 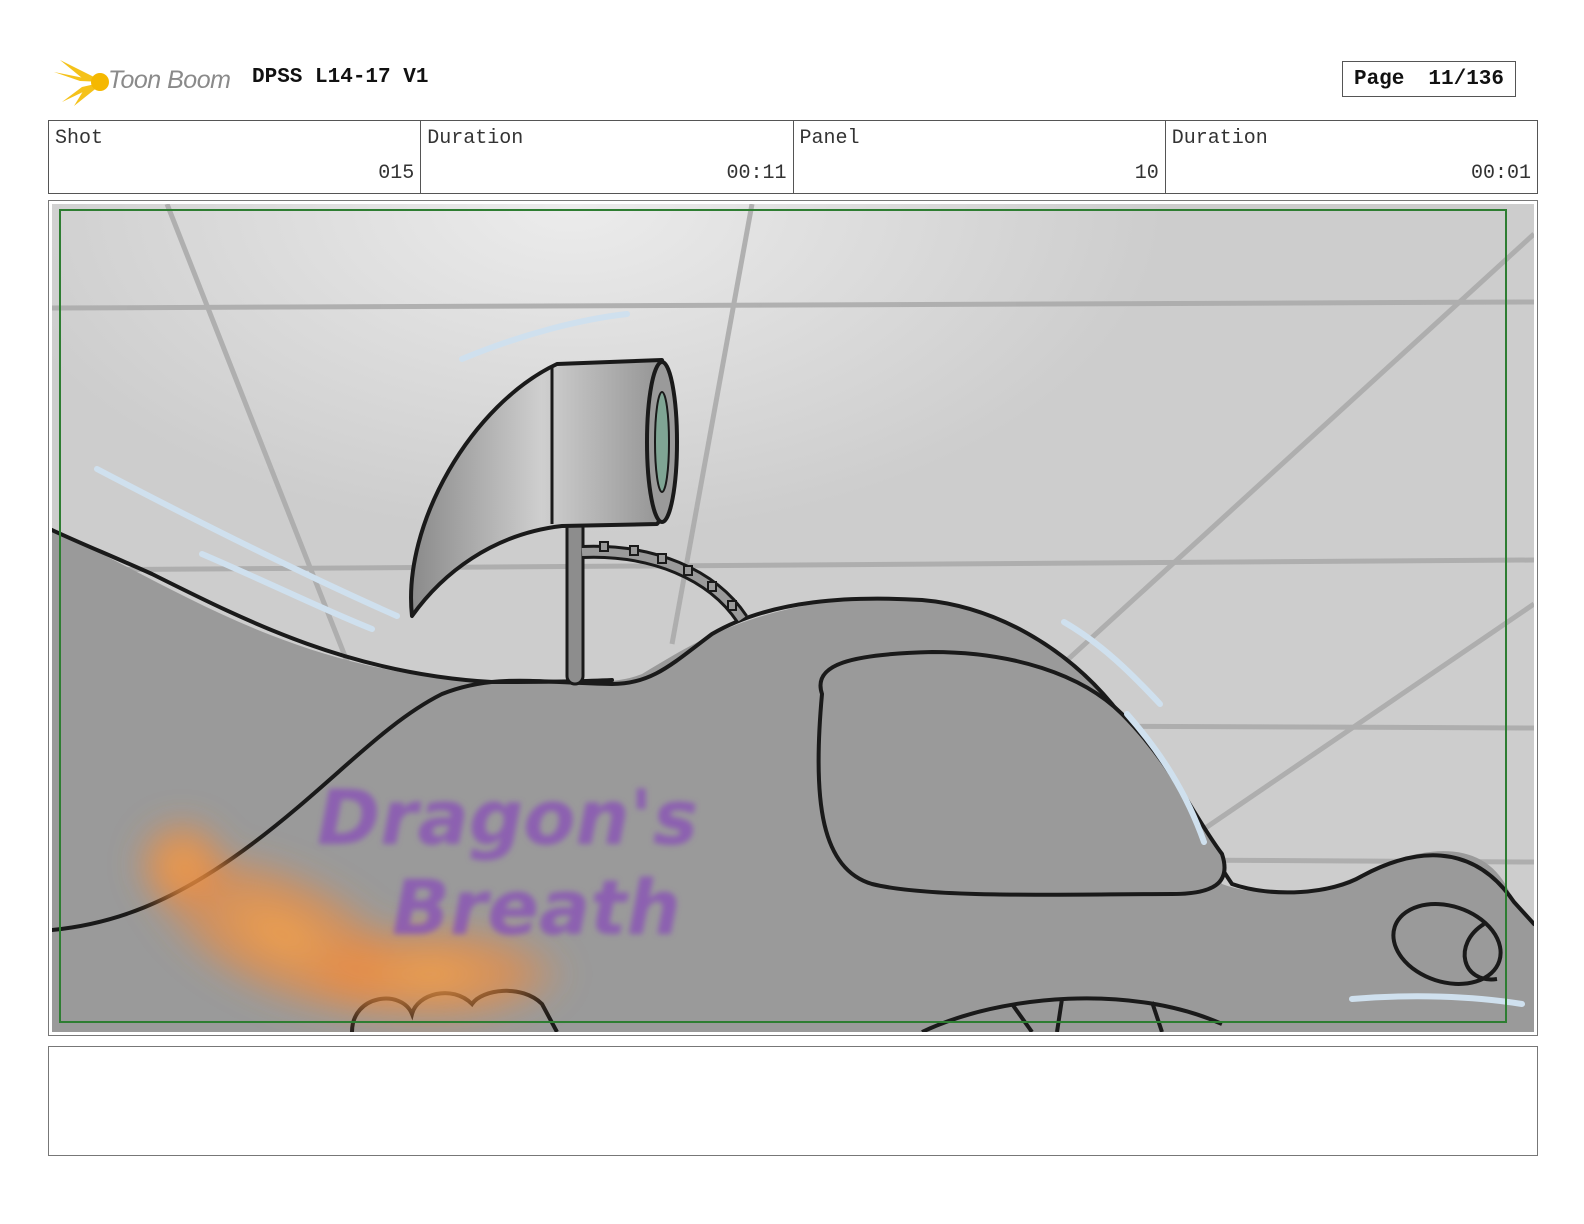 What do you see at coordinates (340, 77) in the screenshot?
I see `project-title: DPSS L14-17 V1` at bounding box center [340, 77].